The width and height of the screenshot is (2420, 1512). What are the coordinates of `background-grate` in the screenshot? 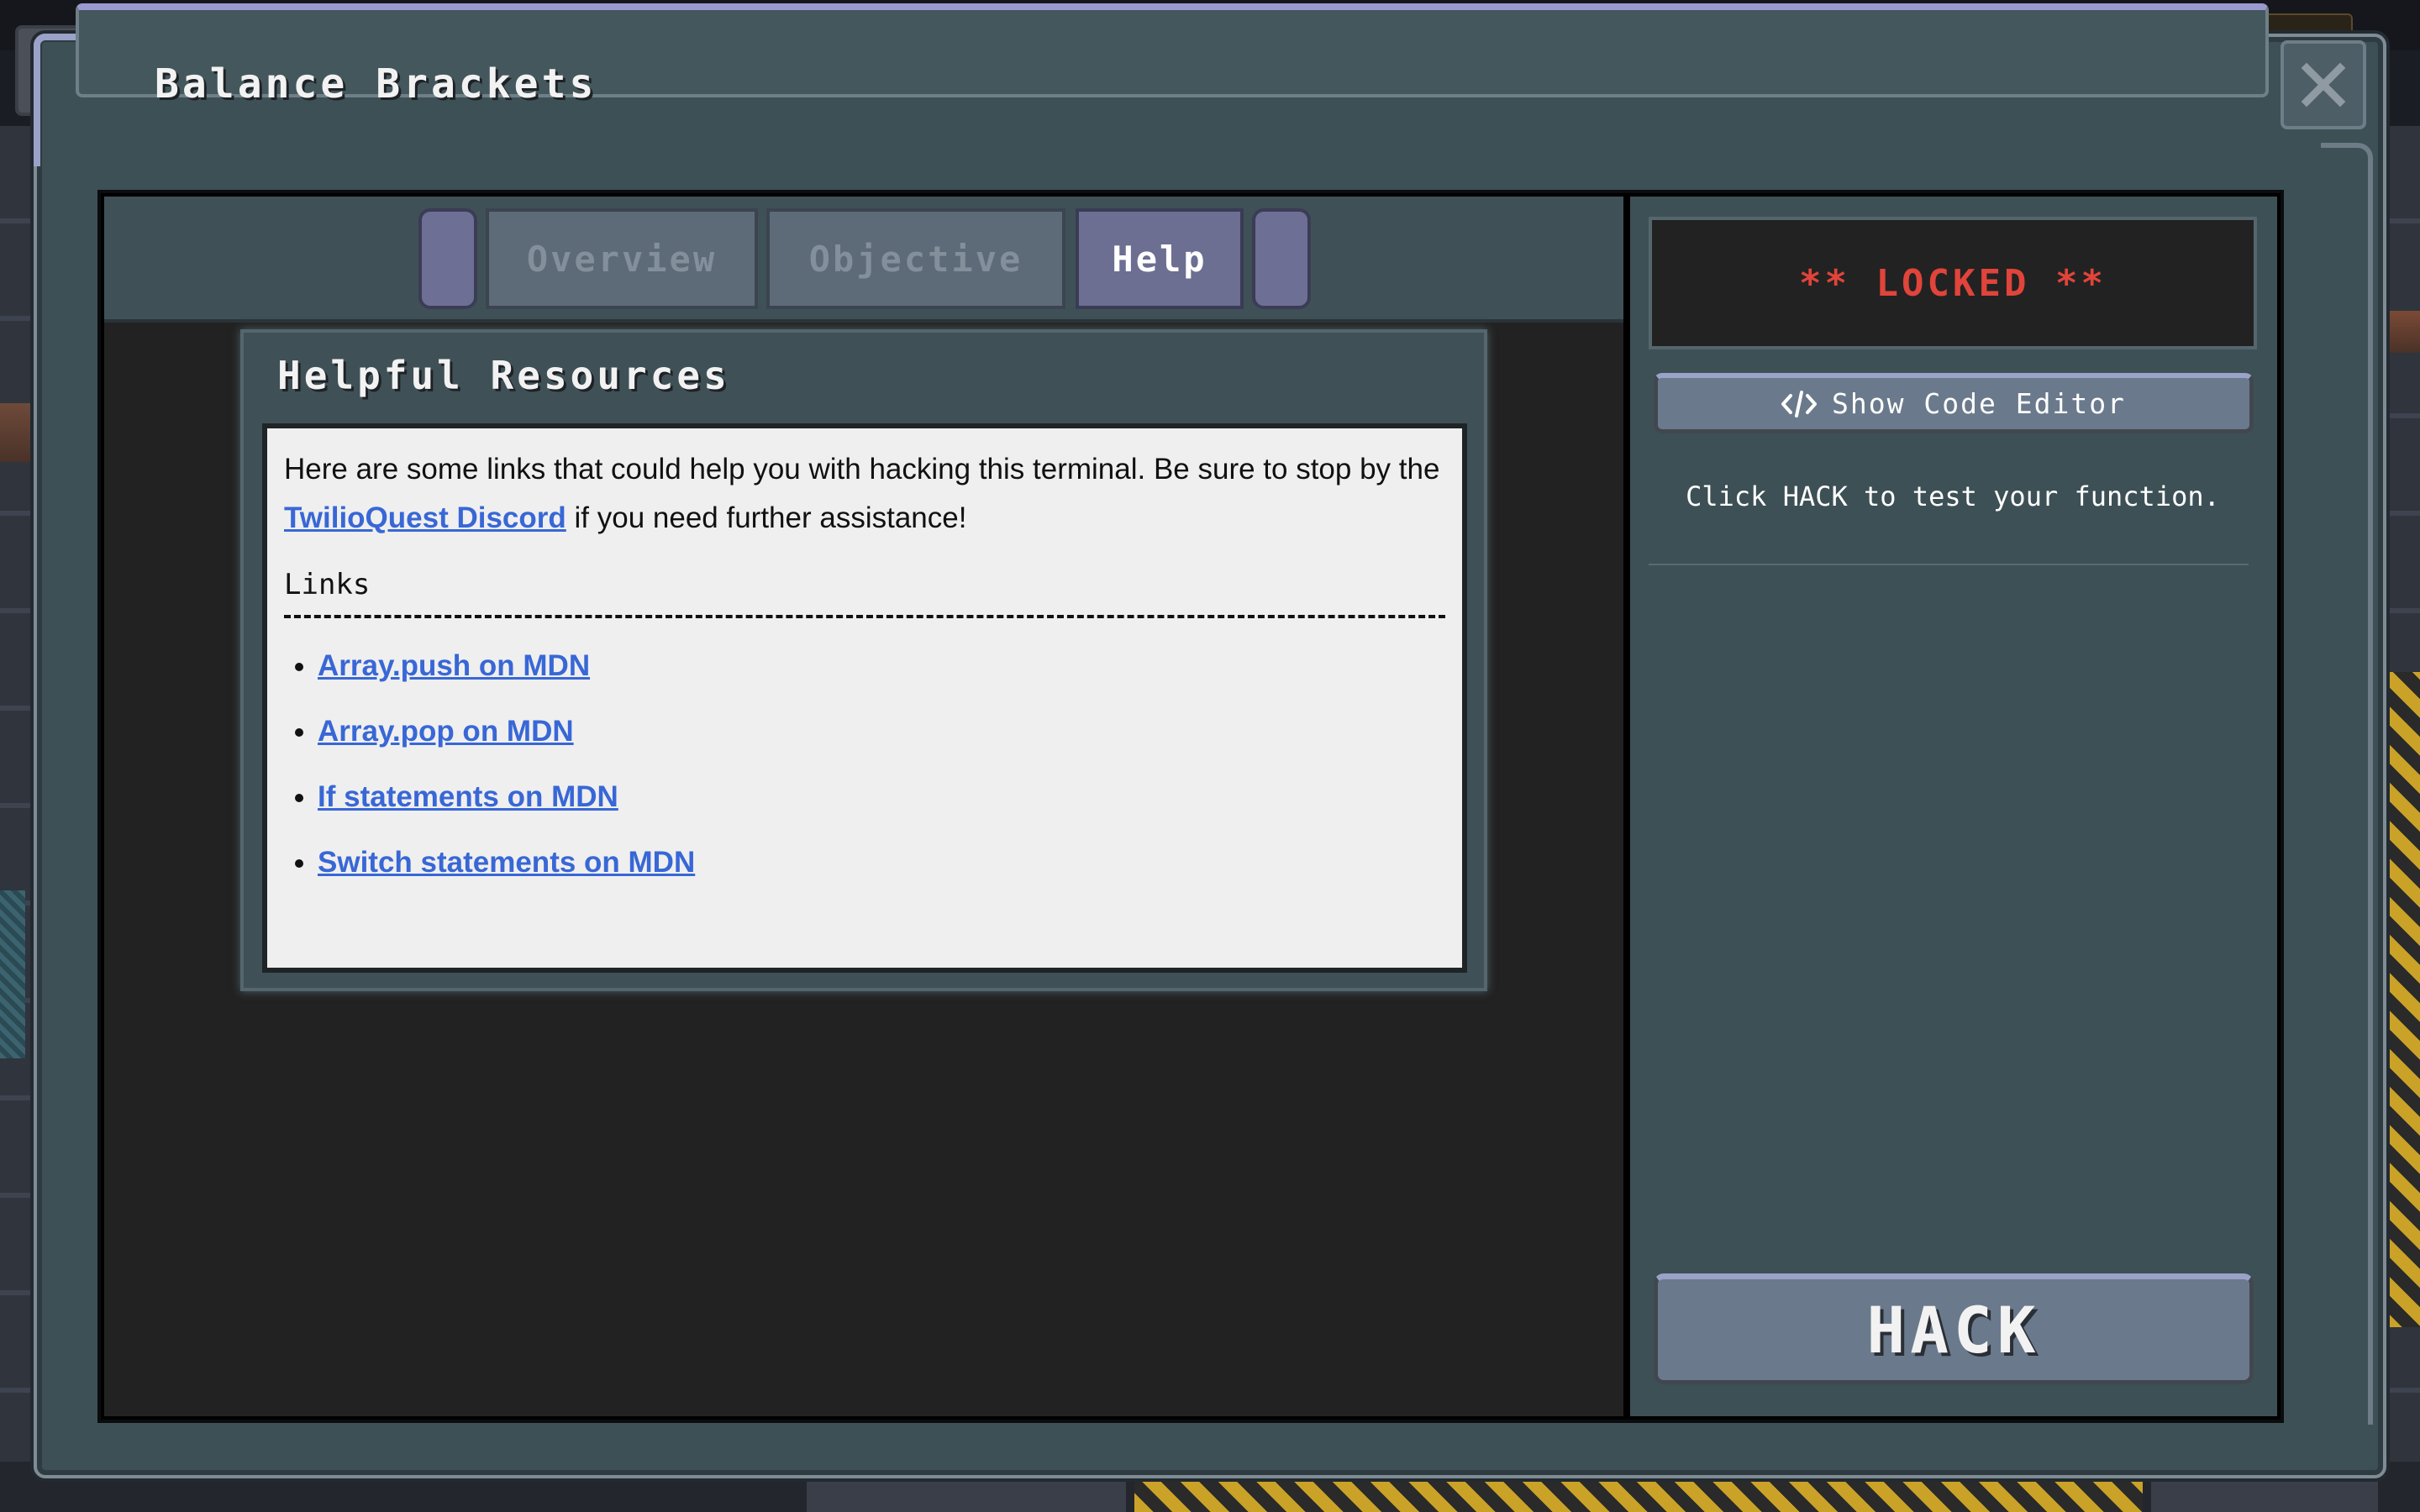 It's located at (12, 974).